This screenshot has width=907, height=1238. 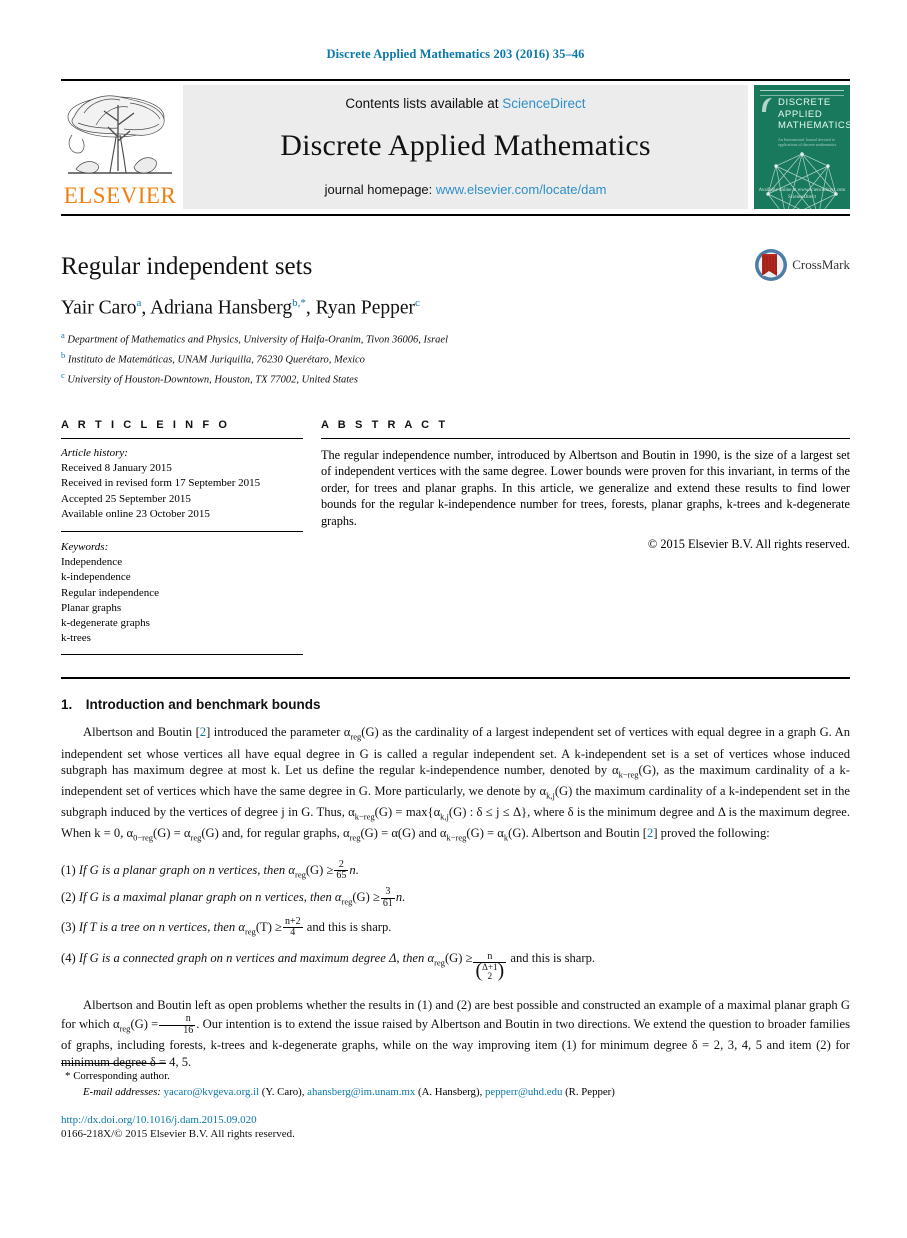 I want to click on email-person: (R. Pepper), so click(x=590, y=1092).